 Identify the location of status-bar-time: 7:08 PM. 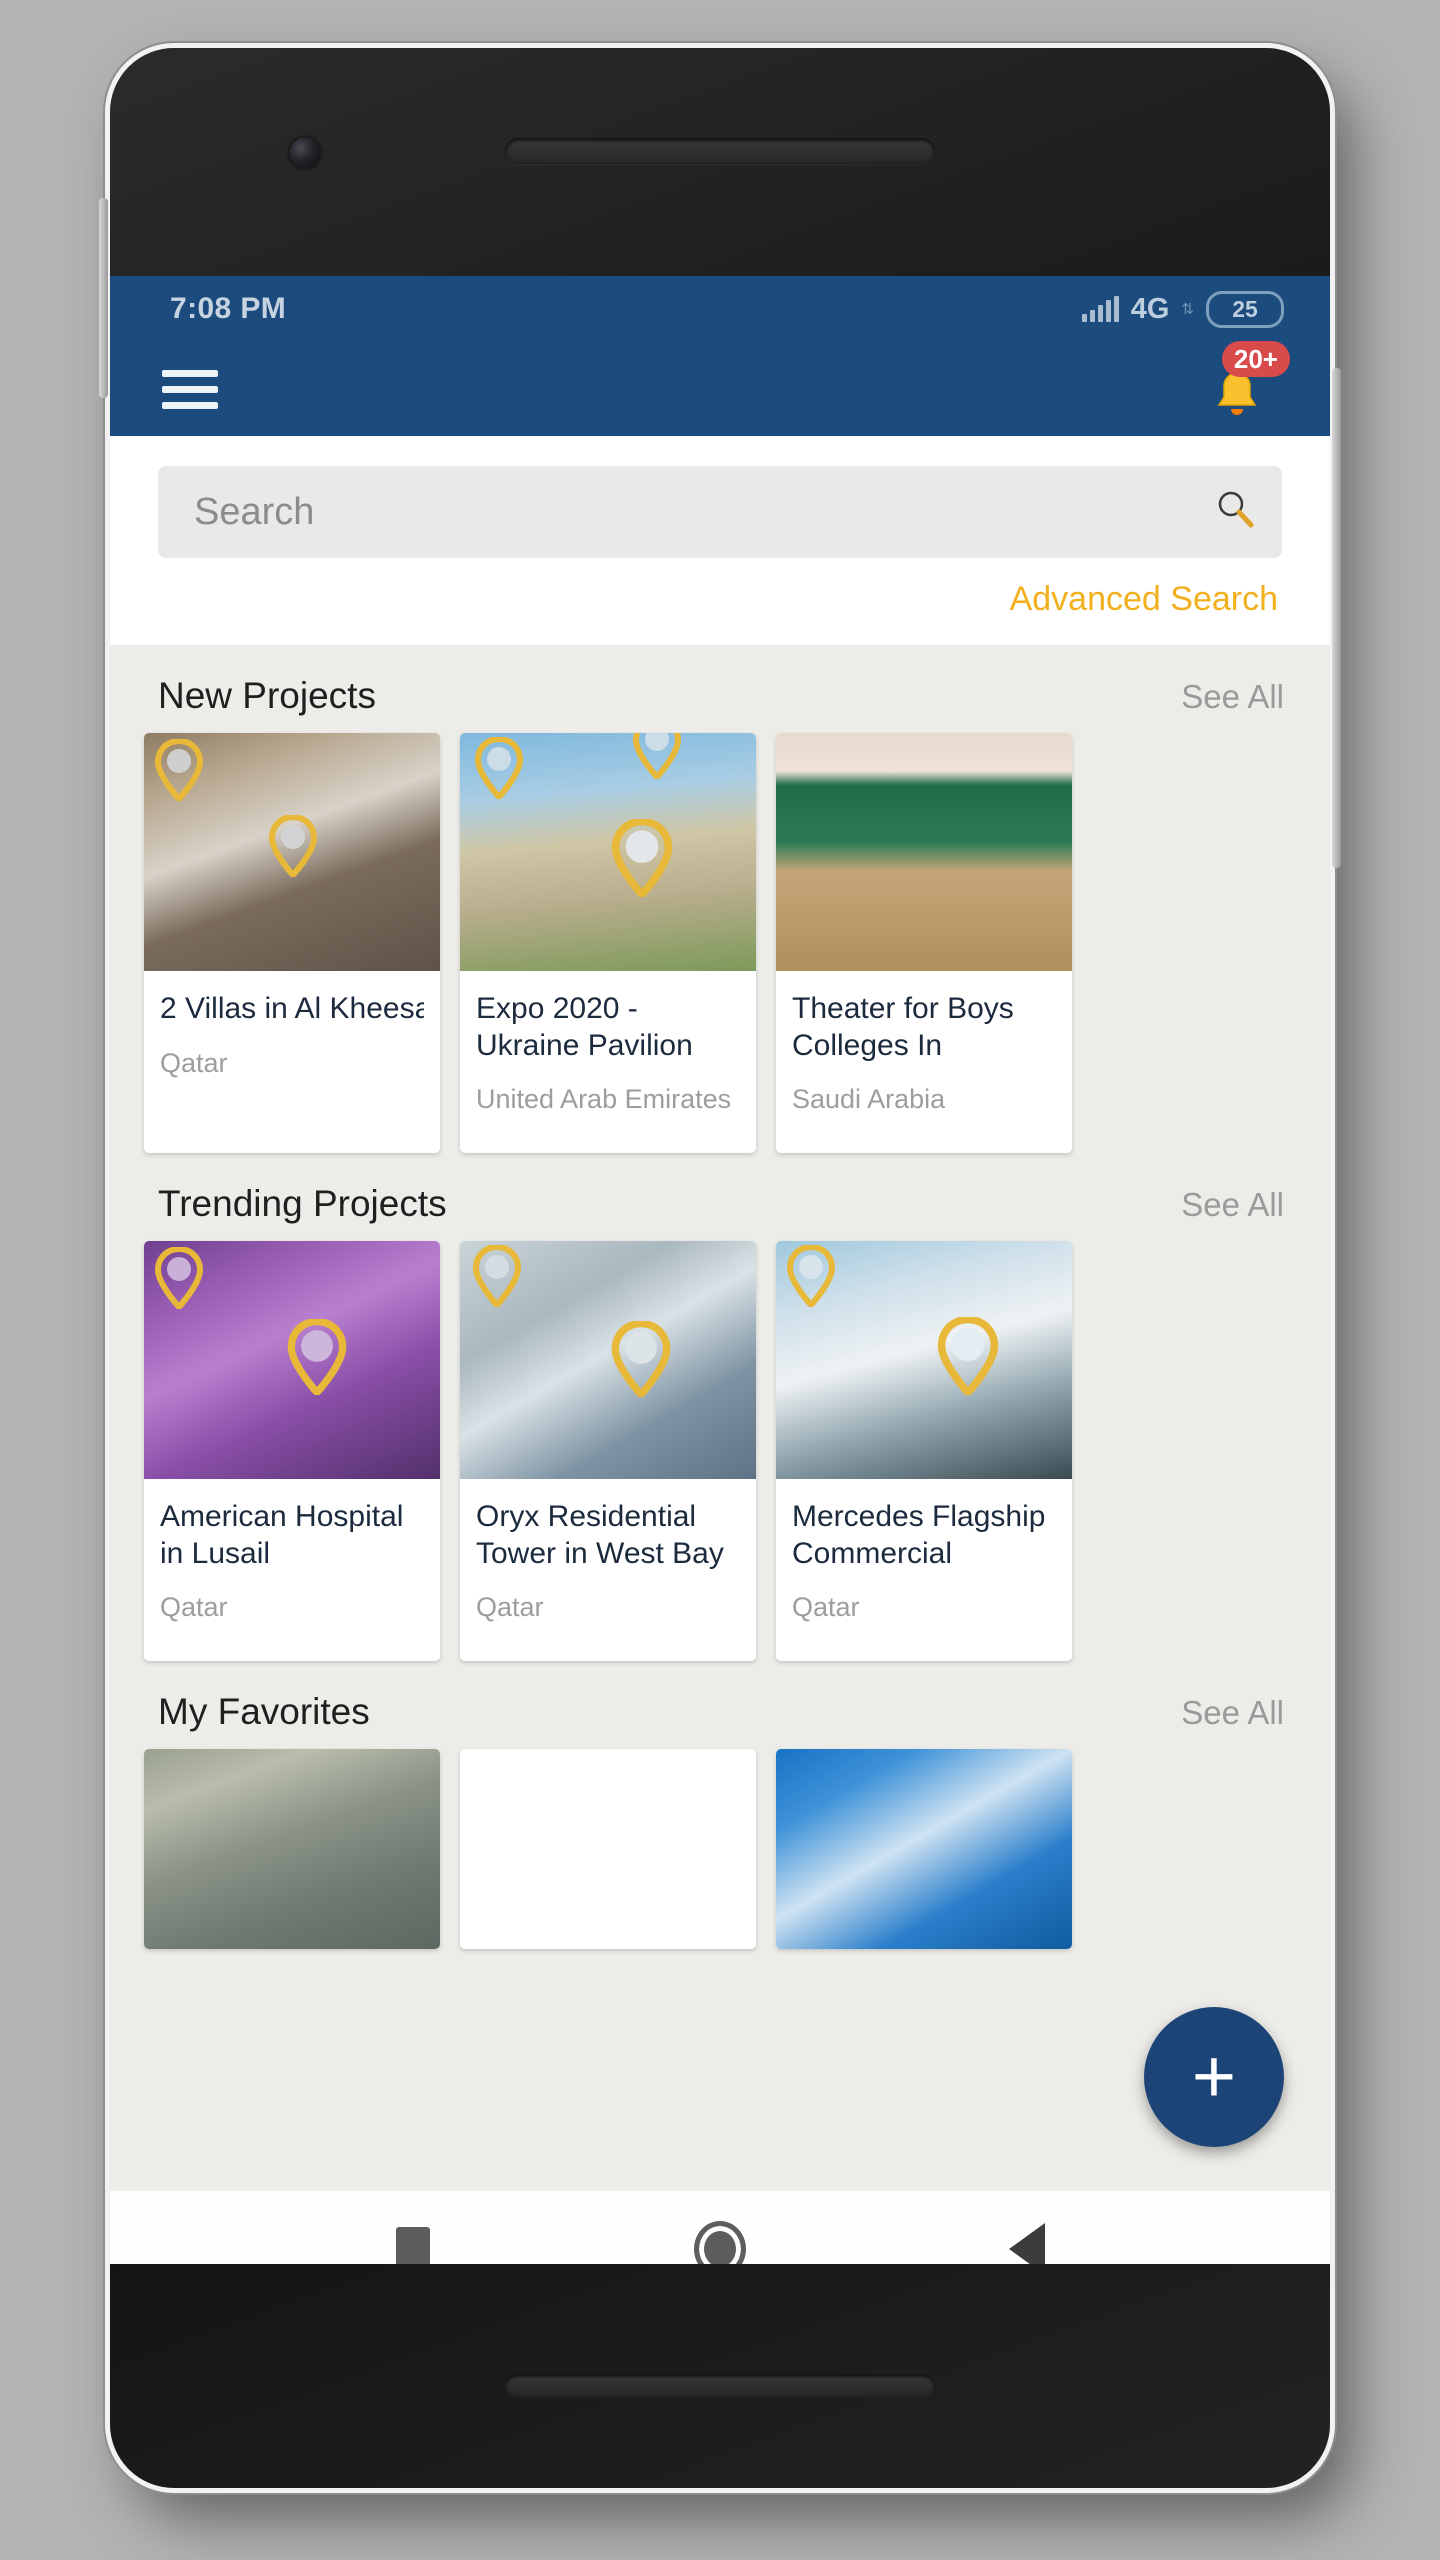
(228, 308).